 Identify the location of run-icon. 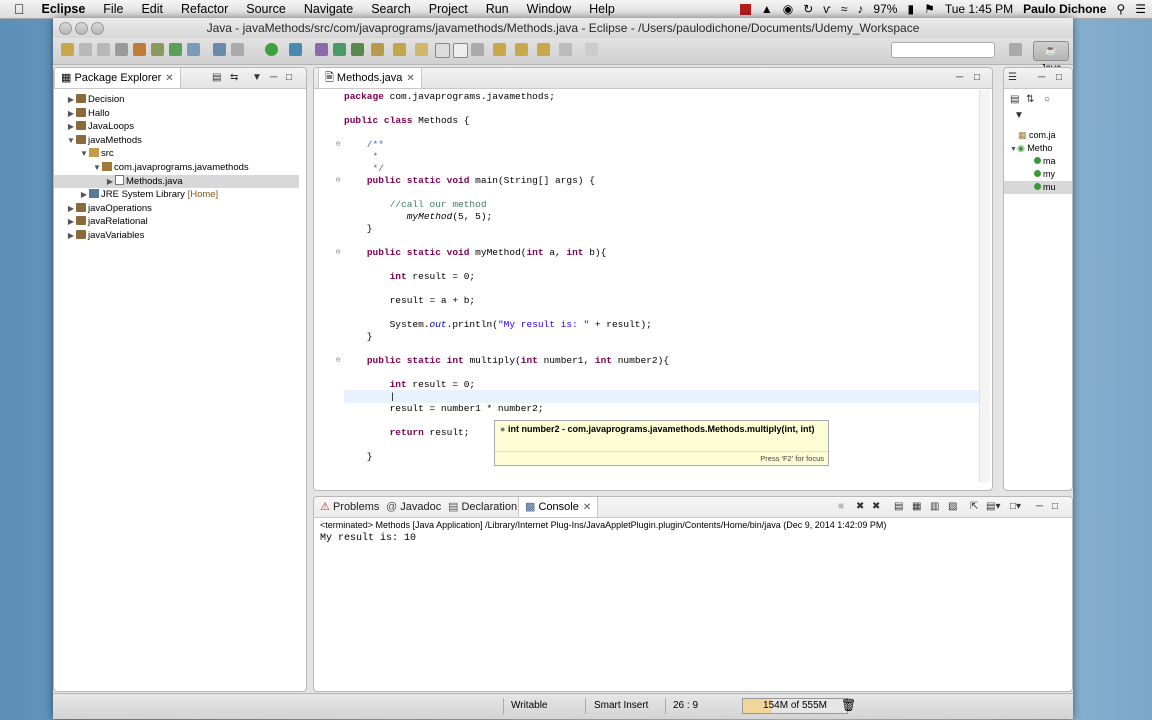
(271, 49).